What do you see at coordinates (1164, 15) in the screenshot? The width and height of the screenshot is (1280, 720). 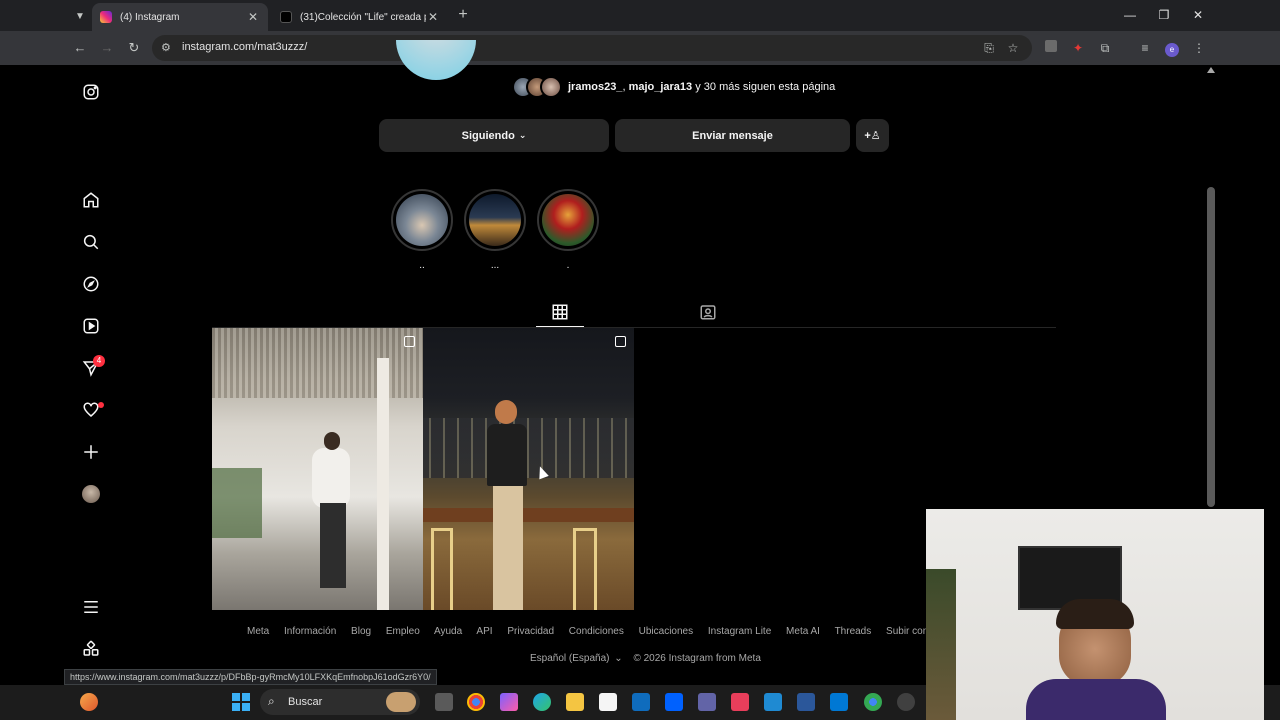 I see `restore-icon: ❐` at bounding box center [1164, 15].